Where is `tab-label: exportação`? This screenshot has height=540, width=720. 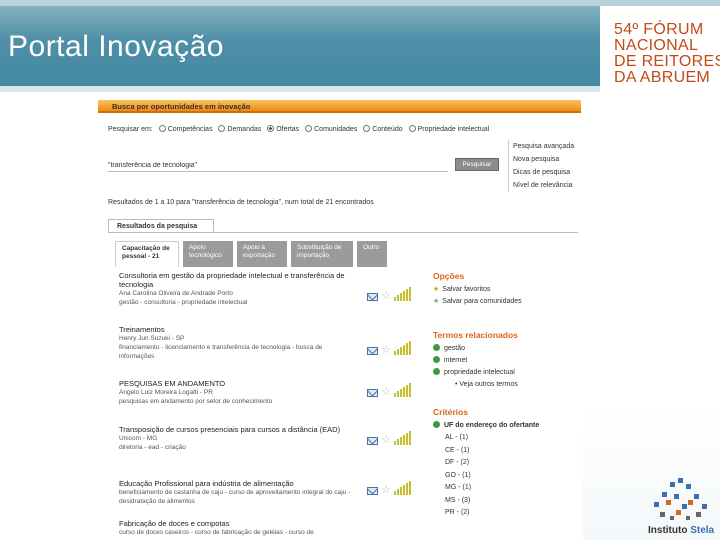
tab-label: exportação is located at coordinates (259, 255).